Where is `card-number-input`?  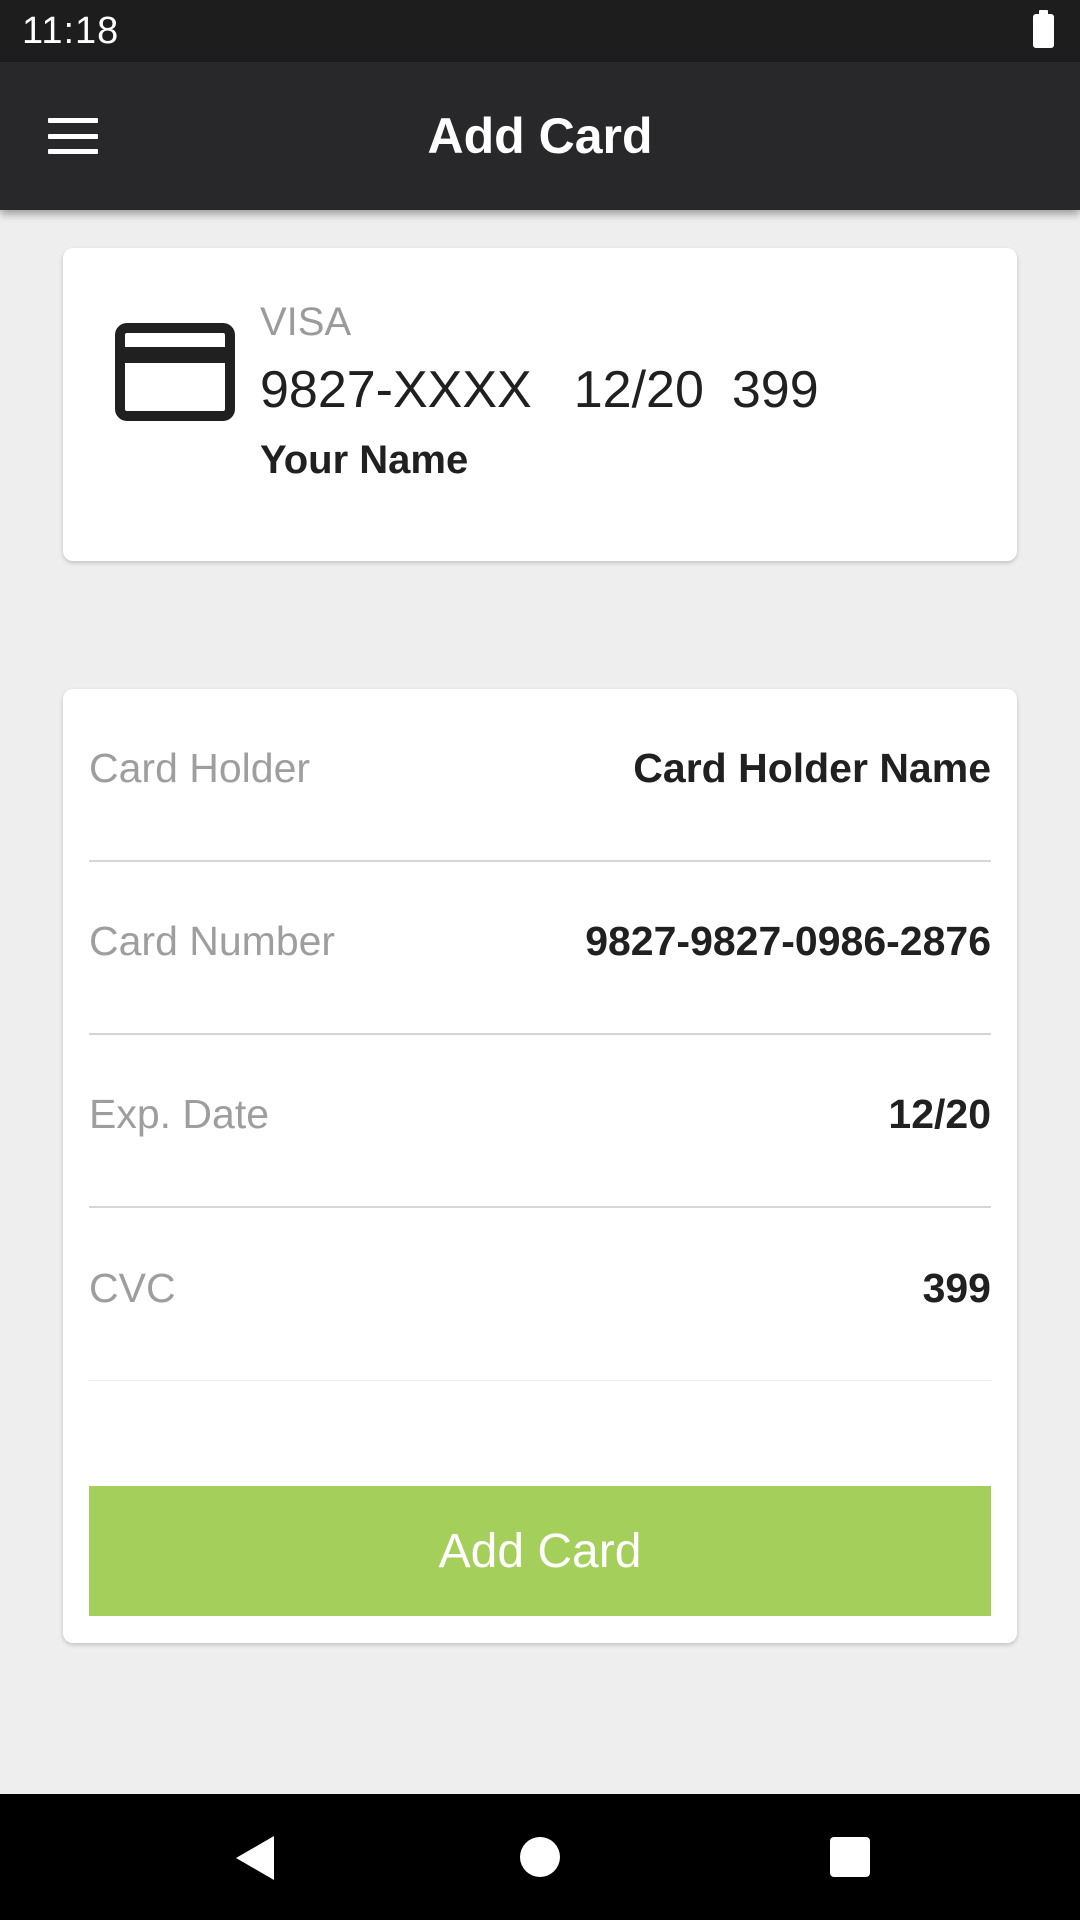 card-number-input is located at coordinates (731, 941).